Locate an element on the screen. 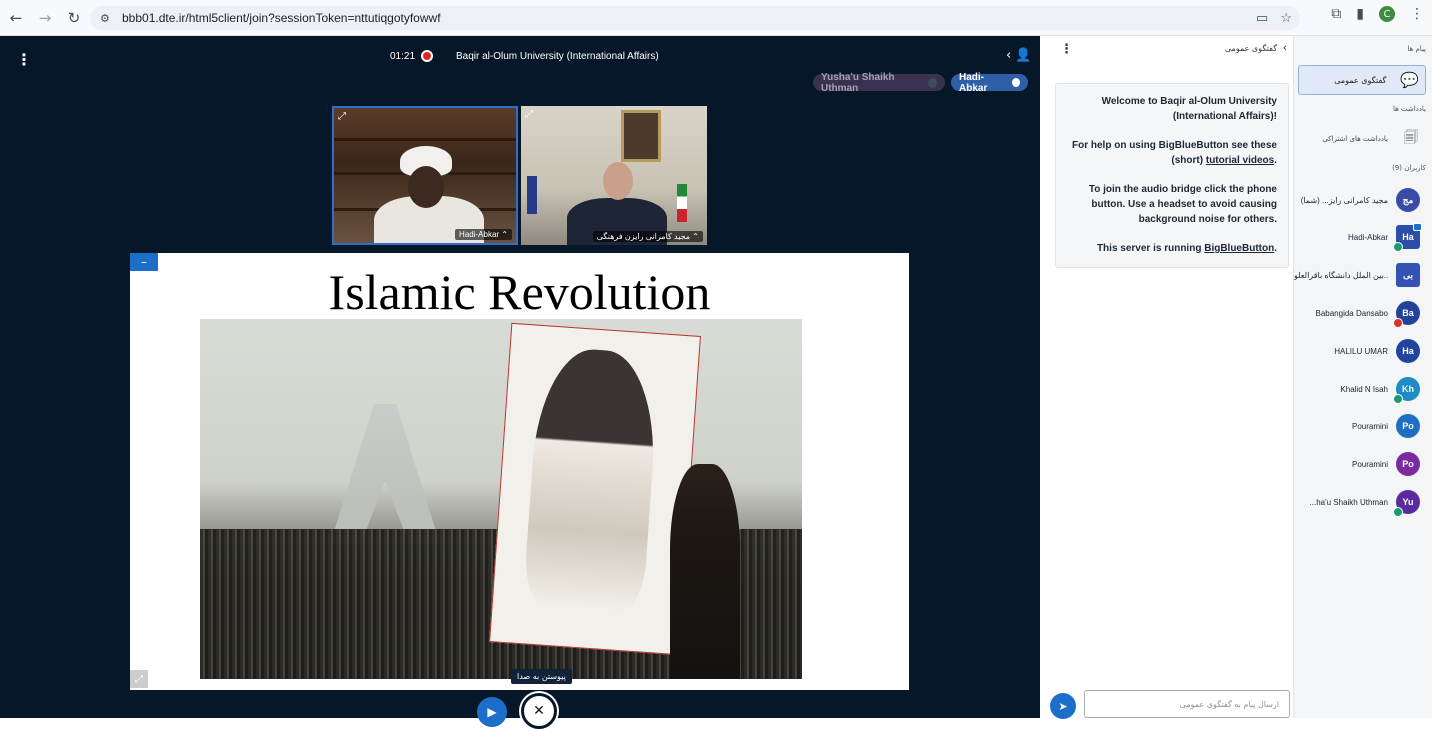  webcam-status-icon is located at coordinates (1417, 227).